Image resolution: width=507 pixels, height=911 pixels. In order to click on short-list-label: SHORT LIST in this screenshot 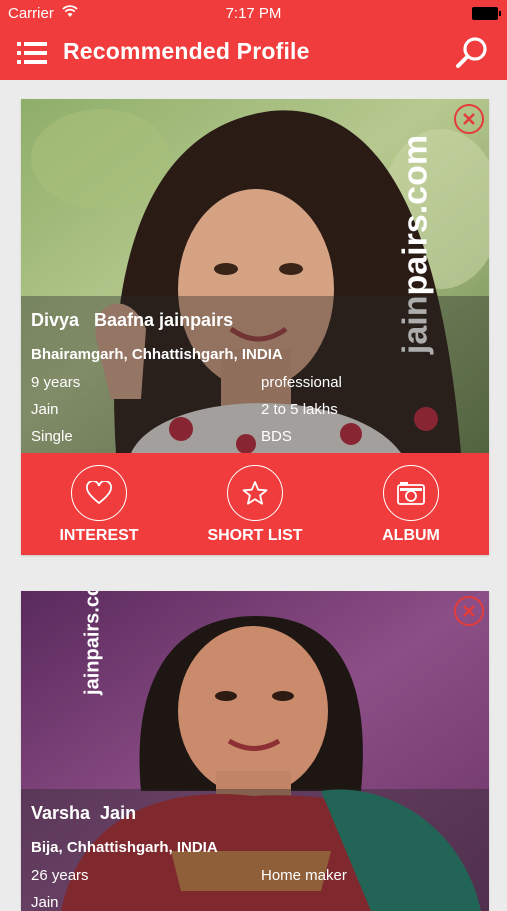, I will do `click(255, 535)`.